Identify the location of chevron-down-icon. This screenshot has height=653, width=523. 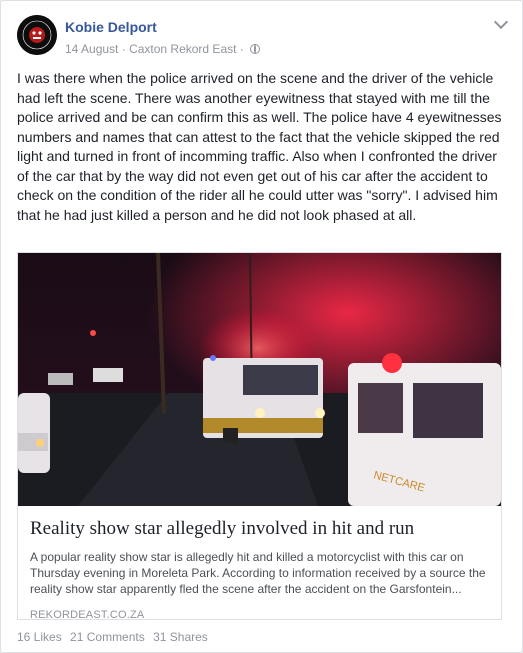
(501, 22).